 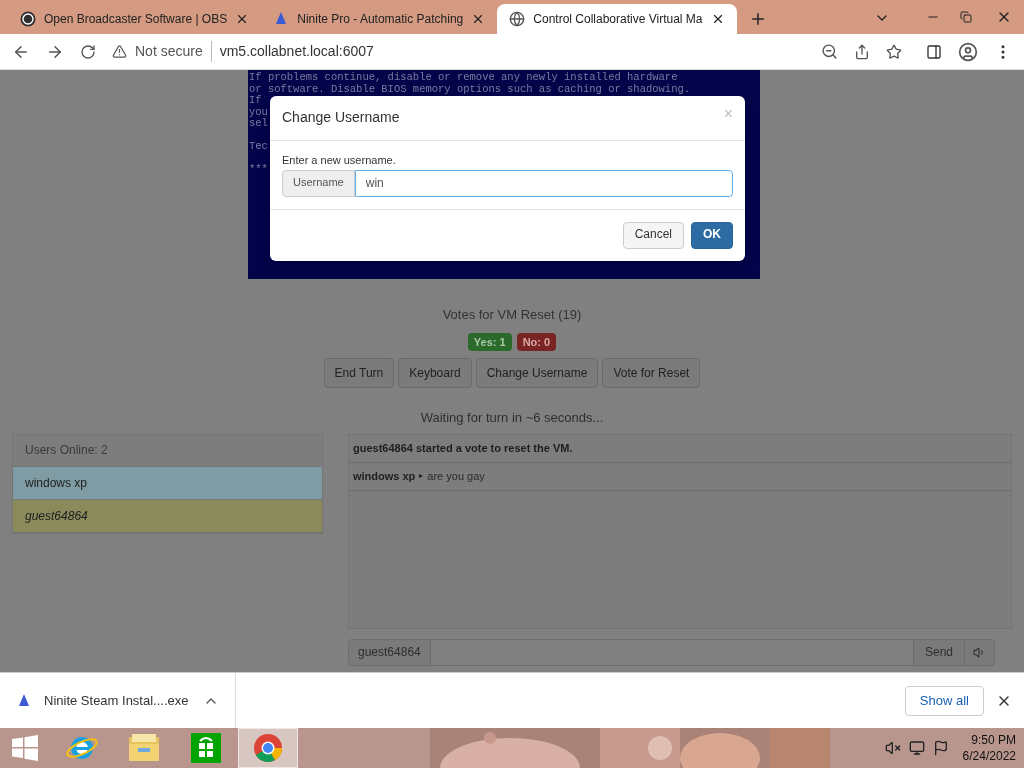 What do you see at coordinates (944, 700) in the screenshot?
I see `show-all-button: Show all` at bounding box center [944, 700].